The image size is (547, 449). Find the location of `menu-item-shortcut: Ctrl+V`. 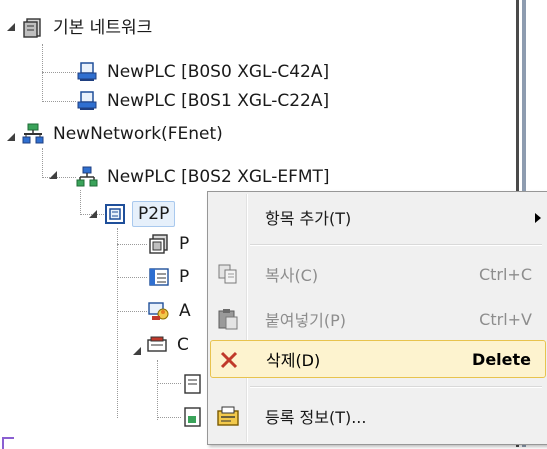

menu-item-shortcut: Ctrl+V is located at coordinates (505, 319).